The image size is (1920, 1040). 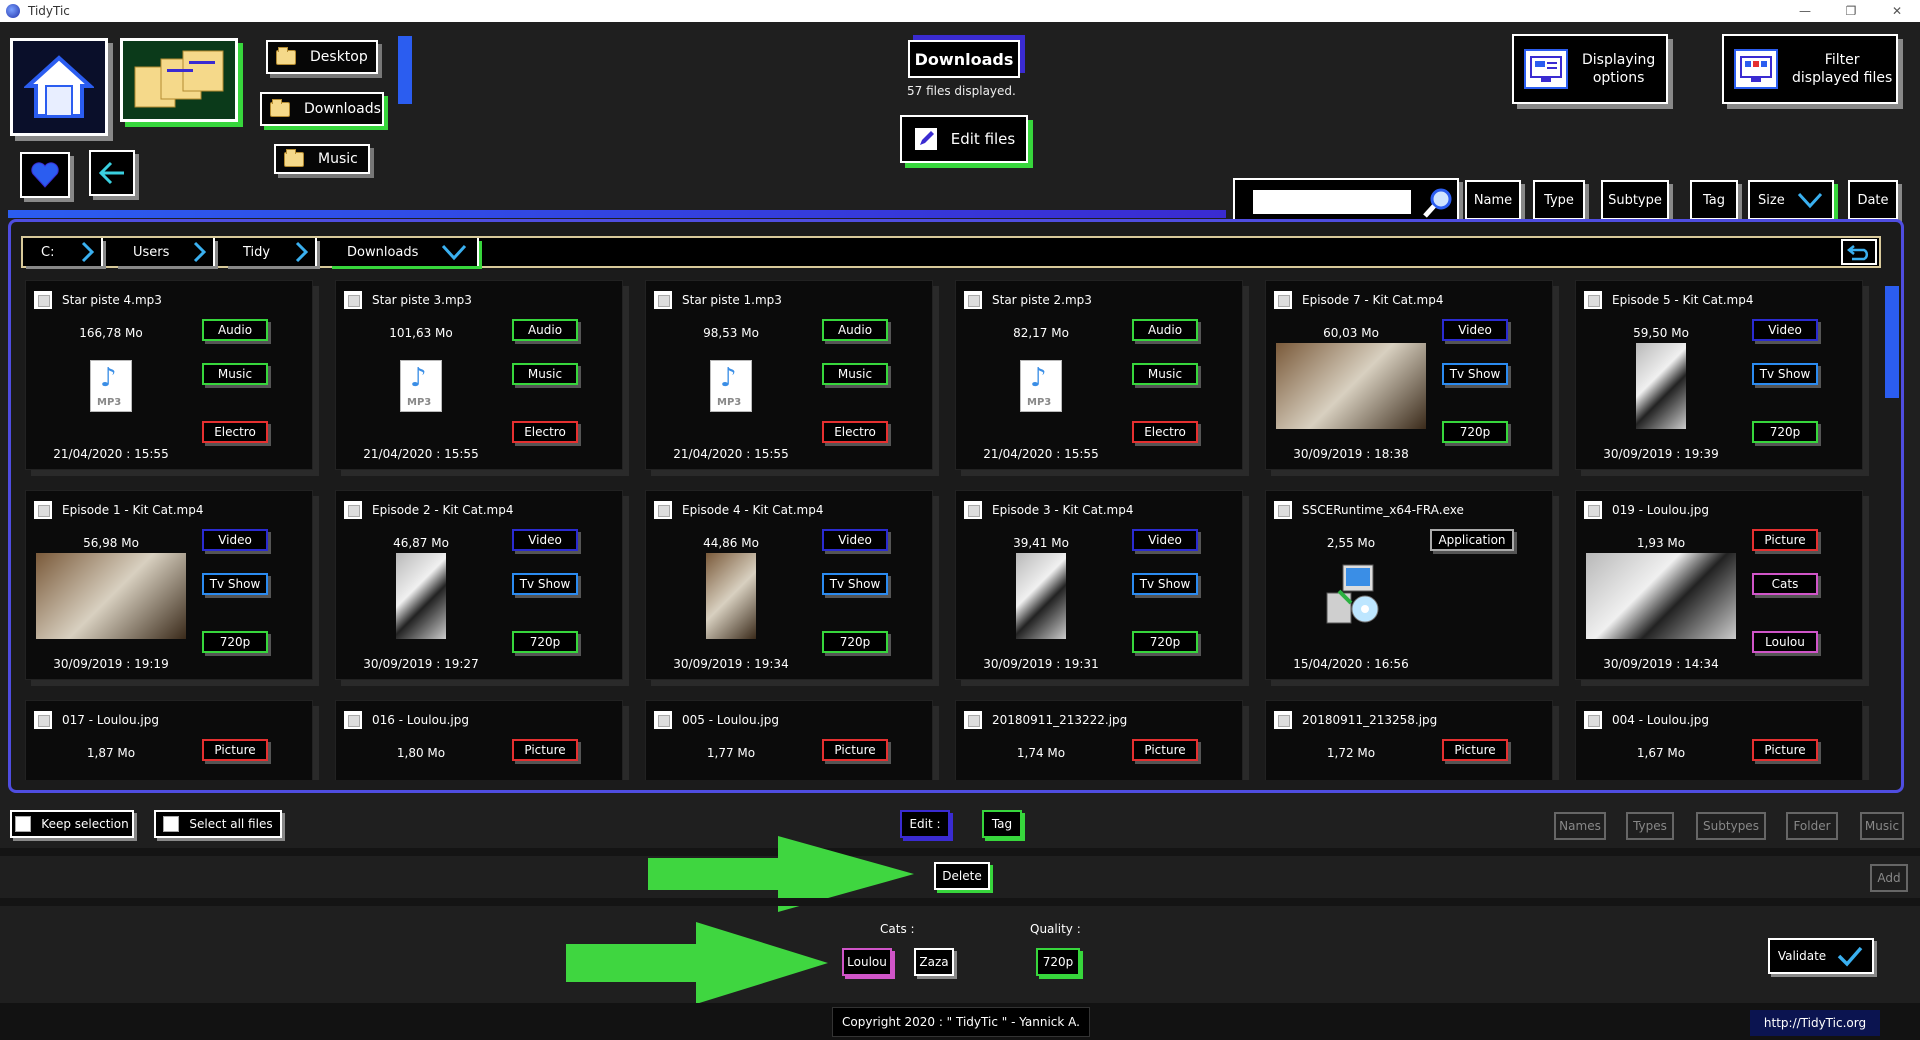 What do you see at coordinates (1785, 584) in the screenshot?
I see `file-tag: Cats` at bounding box center [1785, 584].